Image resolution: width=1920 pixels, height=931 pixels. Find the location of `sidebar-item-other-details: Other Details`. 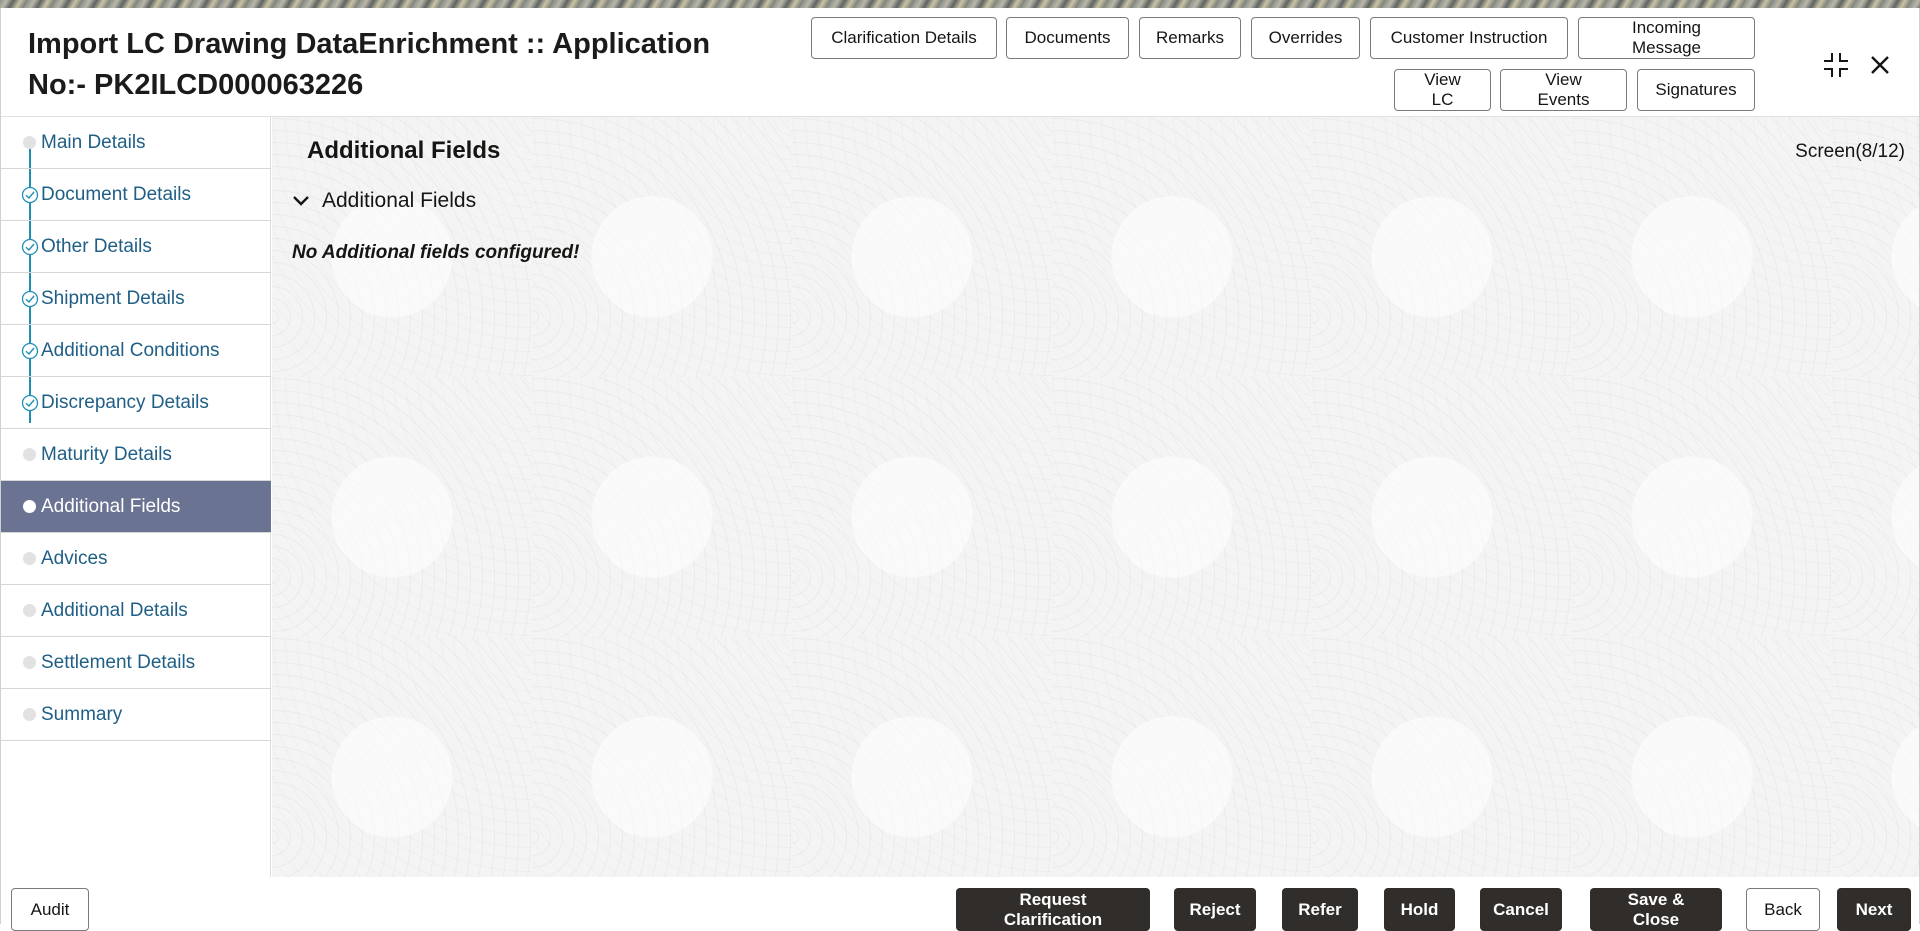

sidebar-item-other-details: Other Details is located at coordinates (136, 247).